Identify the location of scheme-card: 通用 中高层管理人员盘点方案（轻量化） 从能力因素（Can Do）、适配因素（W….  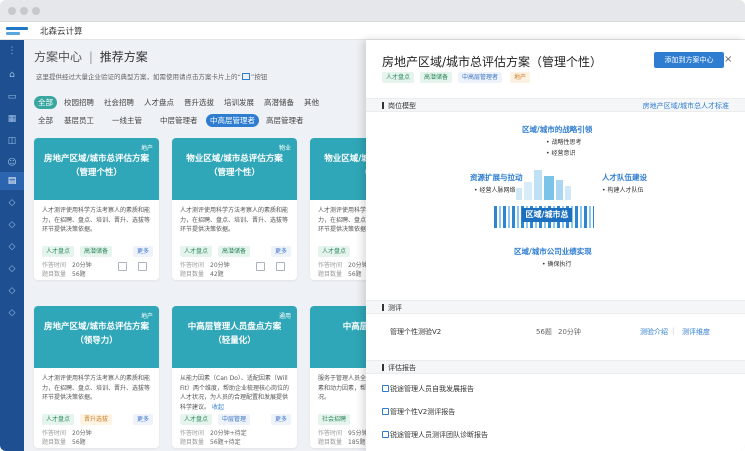
(234, 377).